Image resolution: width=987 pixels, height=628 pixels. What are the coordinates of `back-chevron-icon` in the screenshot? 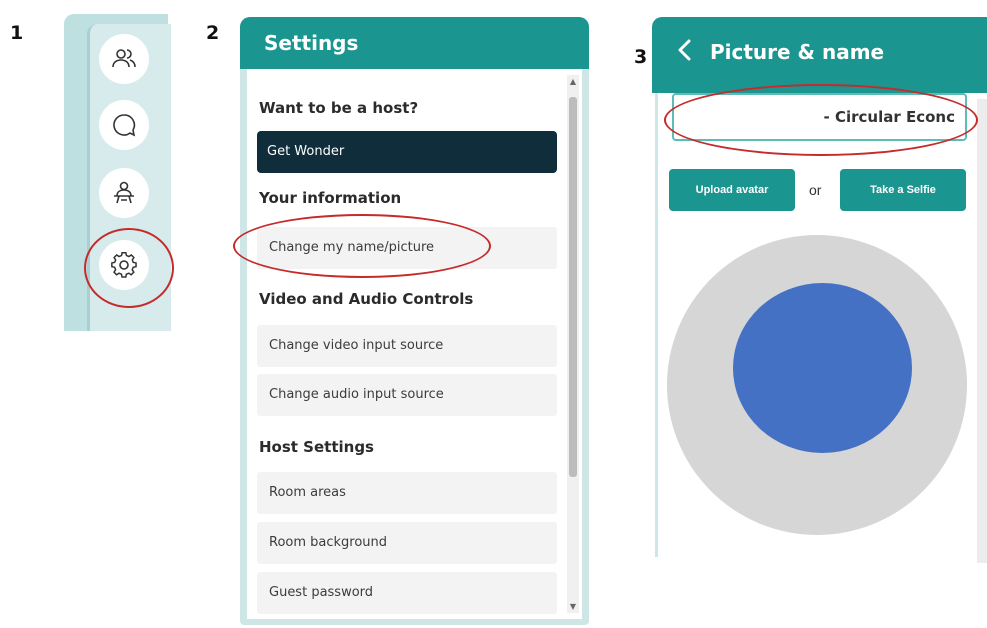 It's located at (684, 50).